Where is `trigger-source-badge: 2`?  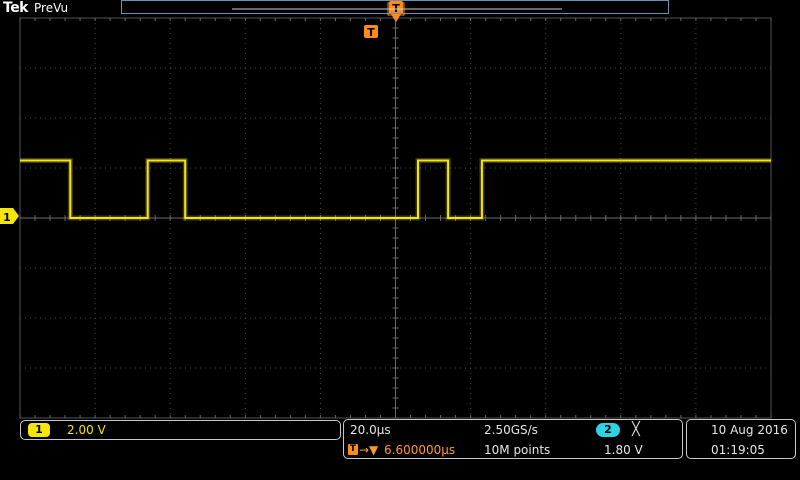
trigger-source-badge: 2 is located at coordinates (608, 430).